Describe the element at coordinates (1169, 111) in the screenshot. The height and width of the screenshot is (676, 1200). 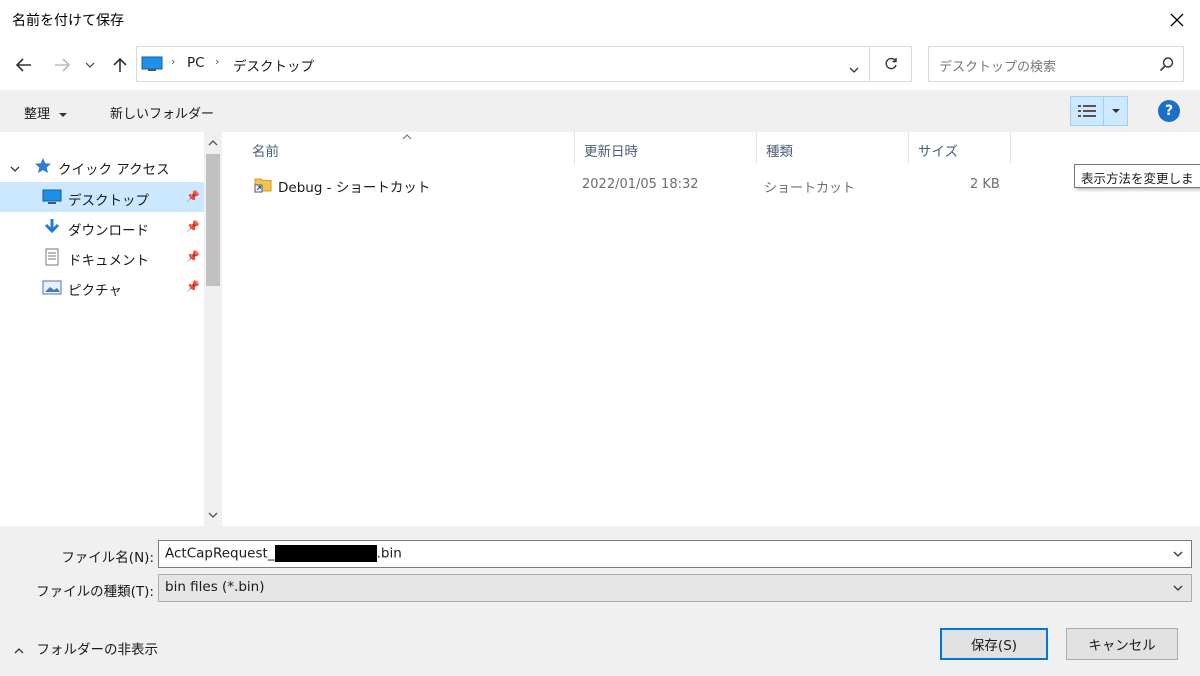
I see `help-icon: ?` at that location.